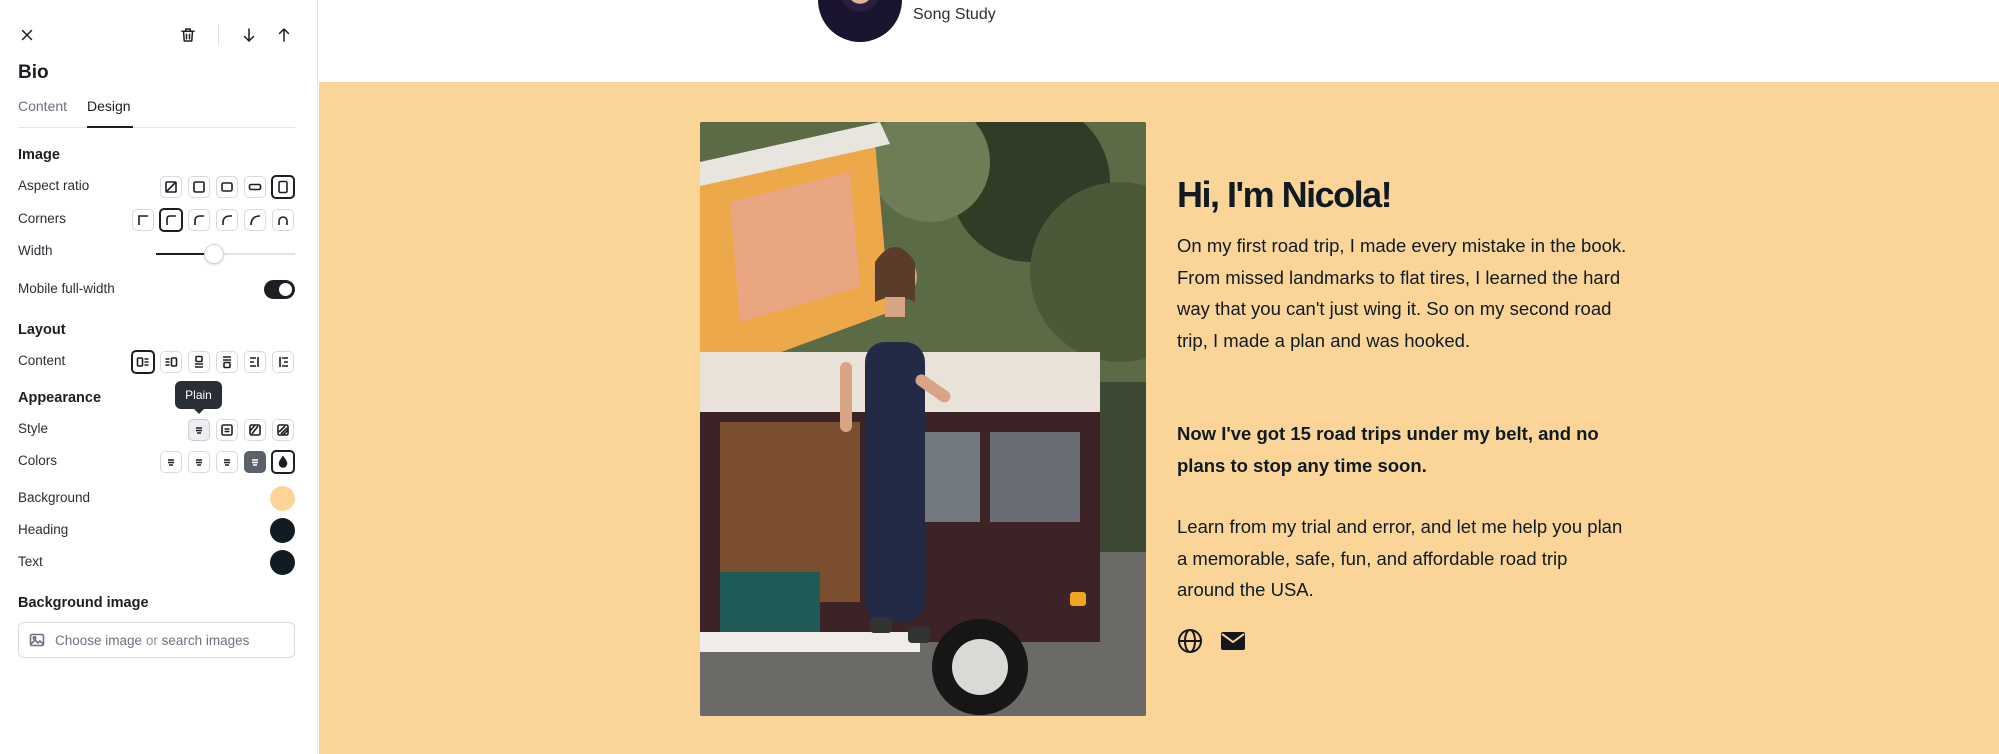 The width and height of the screenshot is (1999, 754). What do you see at coordinates (83, 603) in the screenshot?
I see `section-heading-background-image: Background image` at bounding box center [83, 603].